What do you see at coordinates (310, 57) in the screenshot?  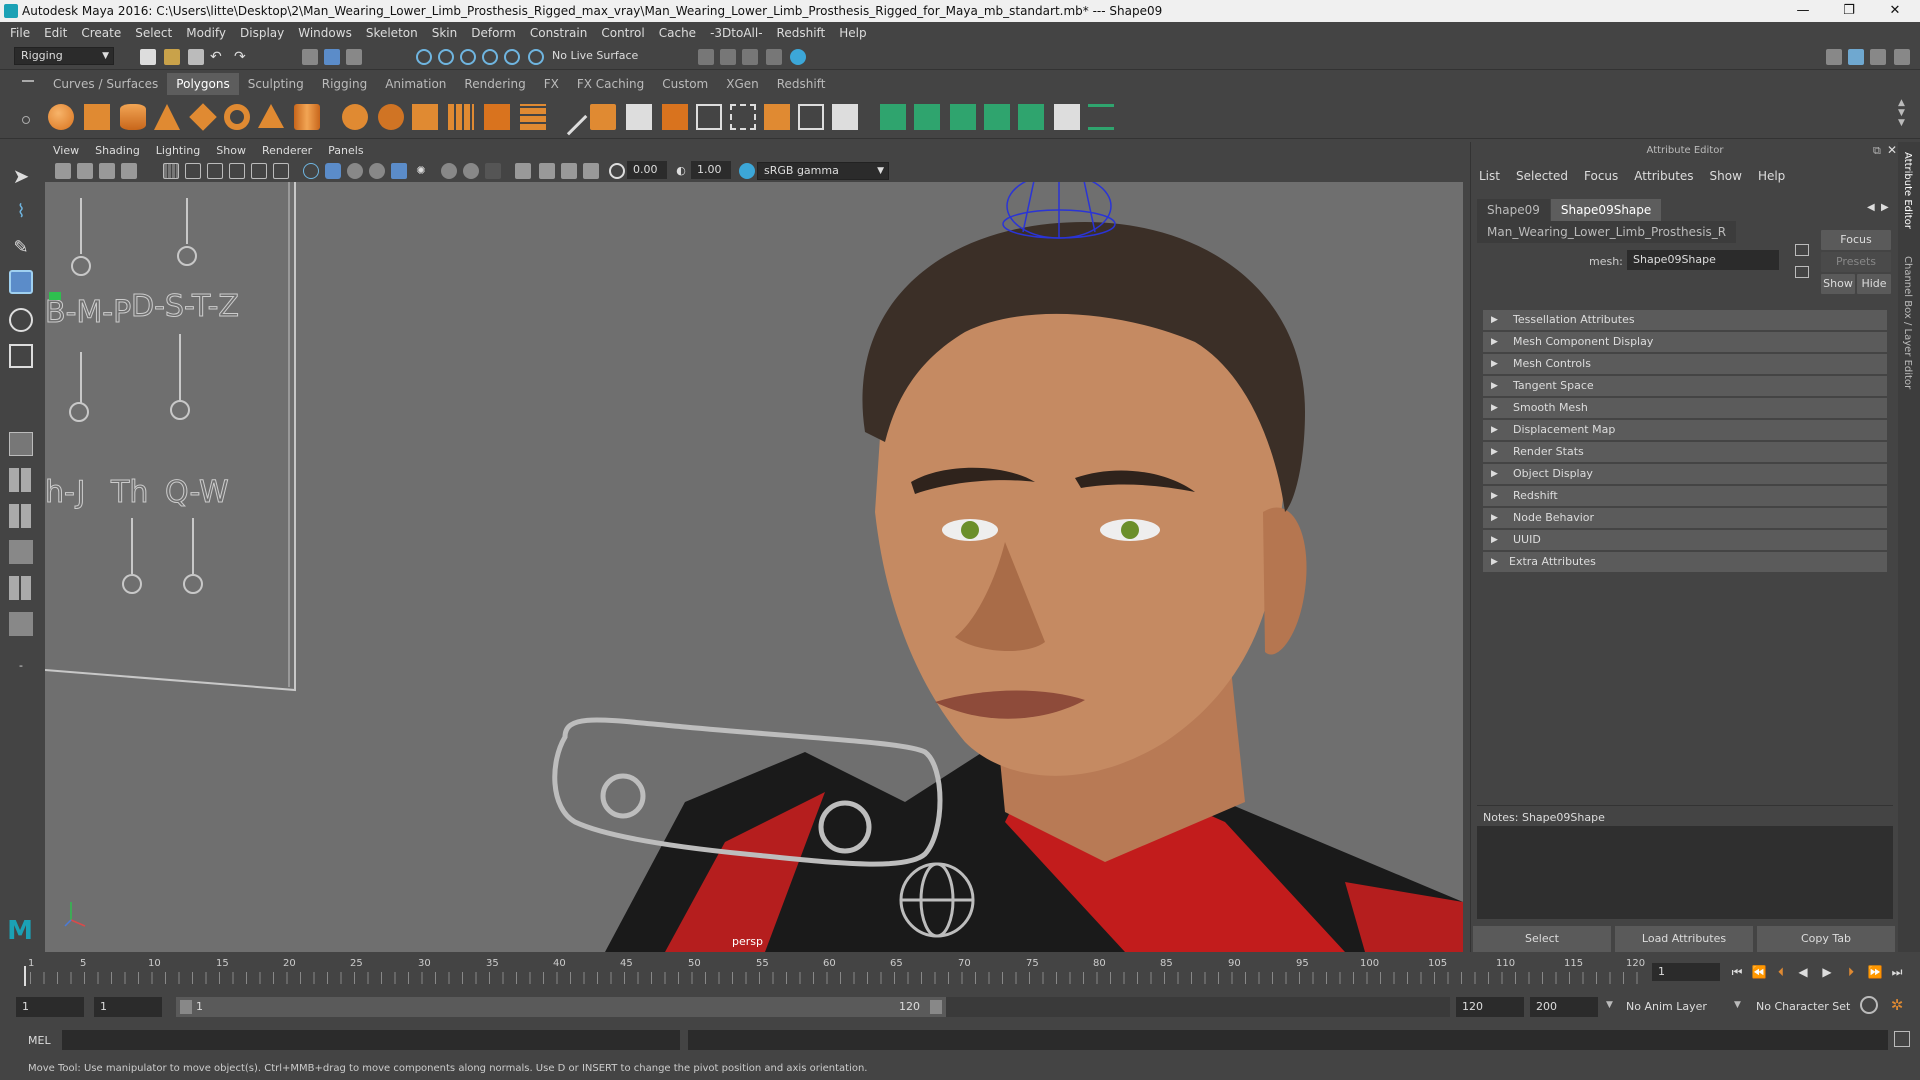 I see `select-by-hierarchy-icon` at bounding box center [310, 57].